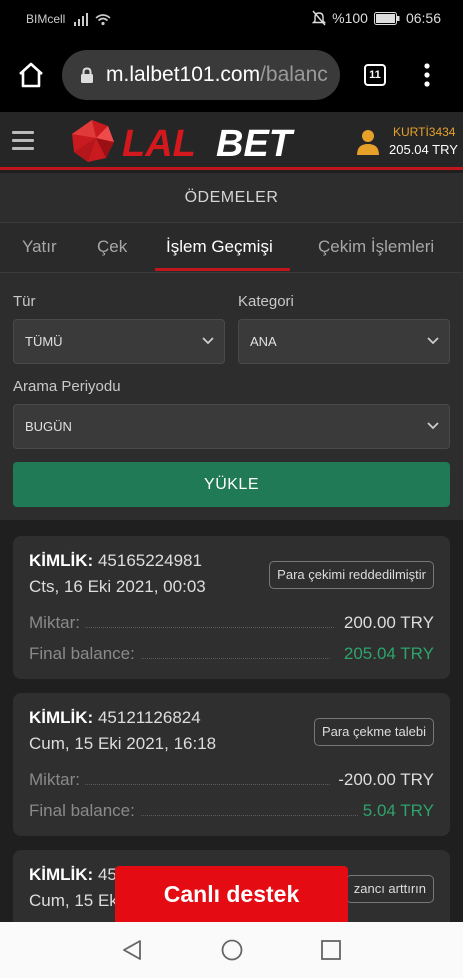 Image resolution: width=463 pixels, height=978 pixels. I want to click on status-bar: BIMcell %100 06:56, so click(231, 19).